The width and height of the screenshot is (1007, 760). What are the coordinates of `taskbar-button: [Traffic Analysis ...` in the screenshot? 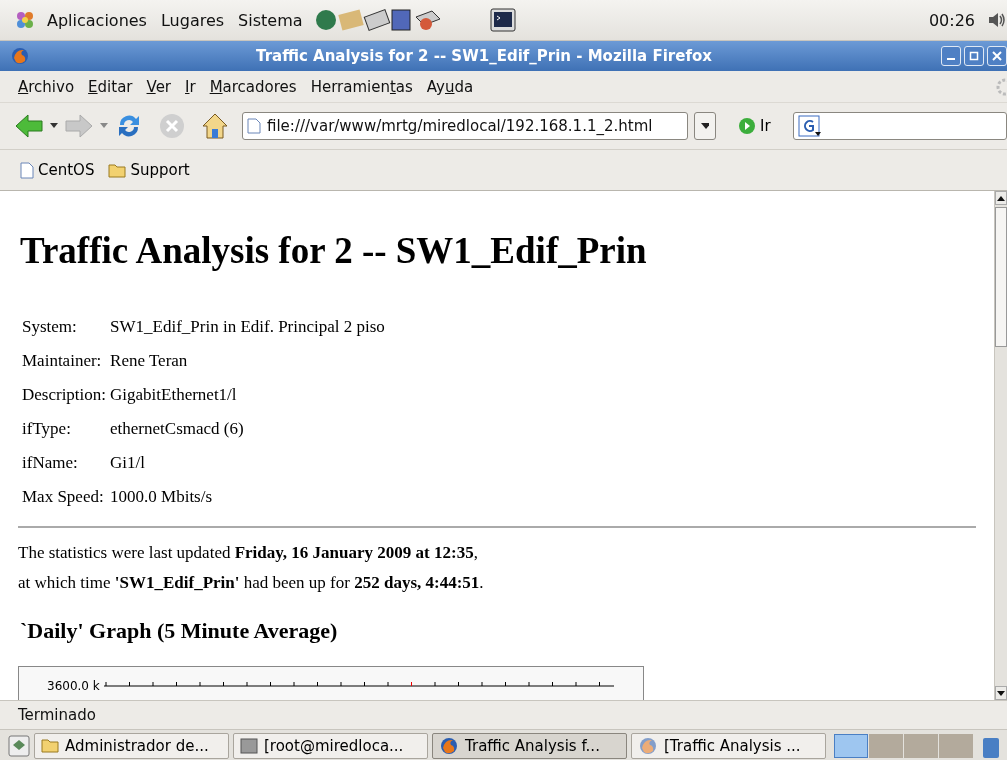 It's located at (728, 745).